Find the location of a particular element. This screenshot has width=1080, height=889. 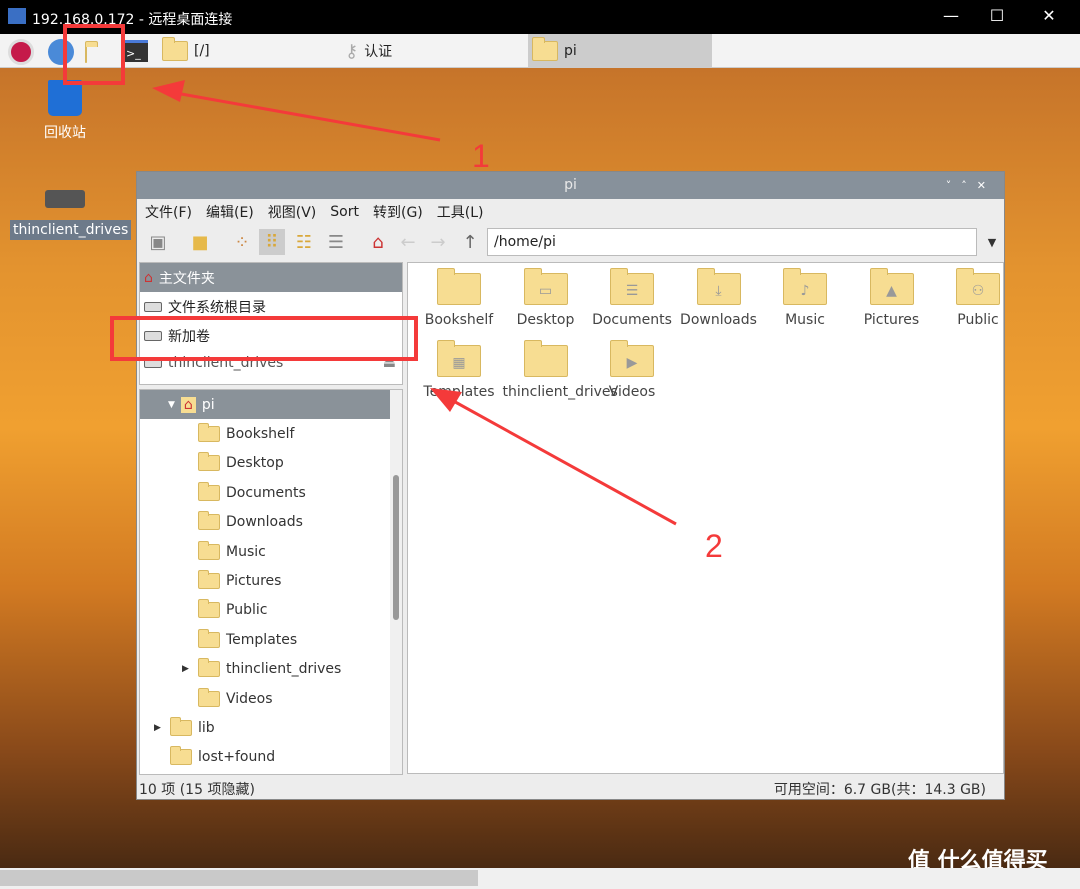

annotation-number-2: 2 is located at coordinates (714, 546).